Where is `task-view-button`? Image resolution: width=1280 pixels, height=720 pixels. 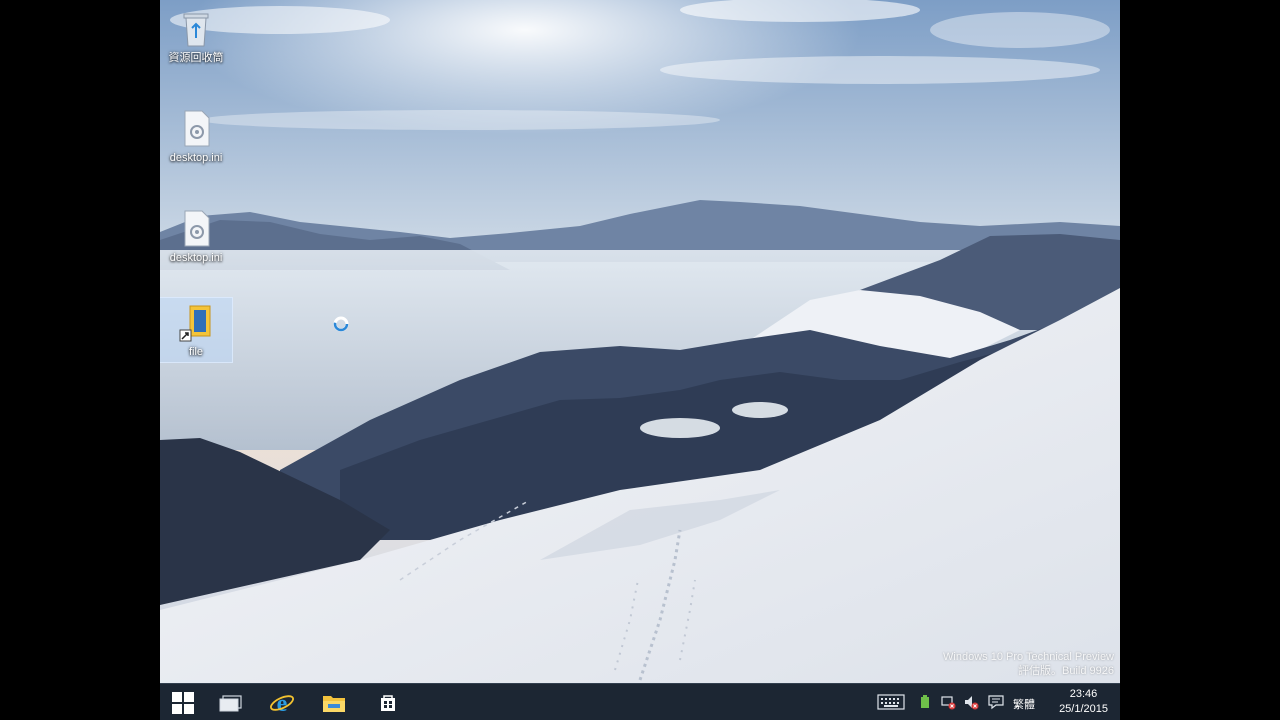
task-view-button is located at coordinates (231, 702).